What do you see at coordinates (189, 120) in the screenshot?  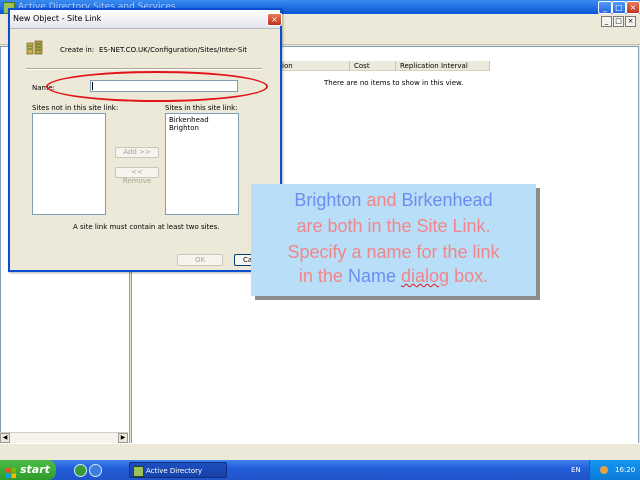 I see `list-item: Birkenhead` at bounding box center [189, 120].